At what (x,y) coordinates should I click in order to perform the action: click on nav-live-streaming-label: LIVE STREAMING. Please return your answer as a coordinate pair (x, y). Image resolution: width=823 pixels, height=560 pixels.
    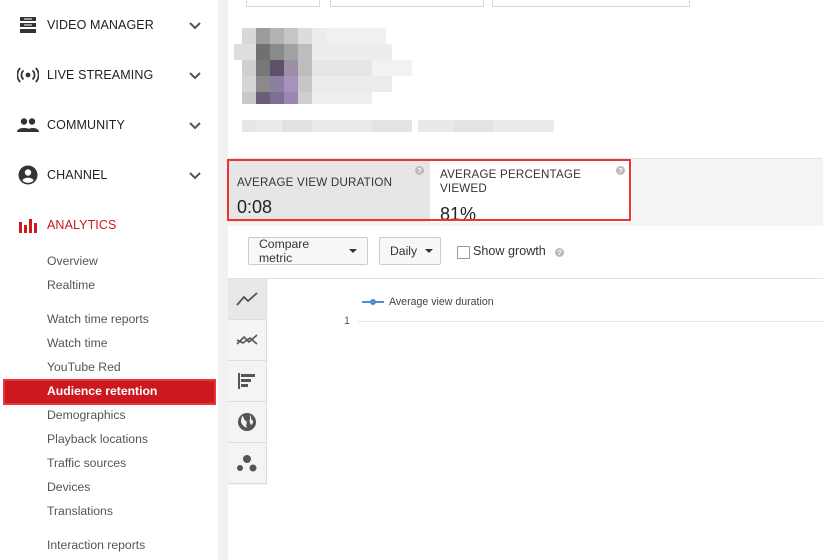
    Looking at the image, I should click on (100, 75).